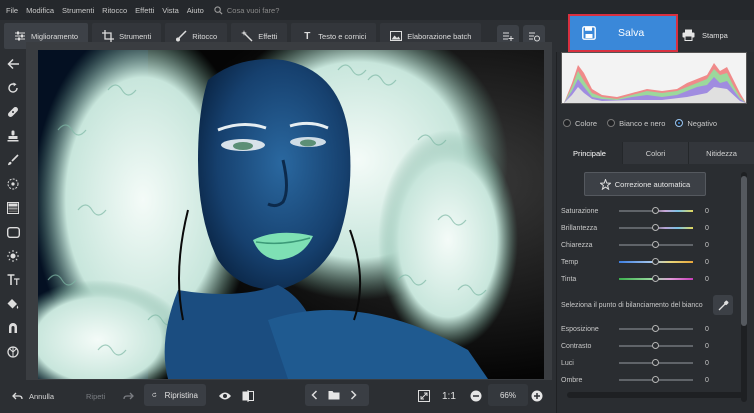 Image resolution: width=754 pixels, height=413 pixels. I want to click on compare-button, so click(248, 396).